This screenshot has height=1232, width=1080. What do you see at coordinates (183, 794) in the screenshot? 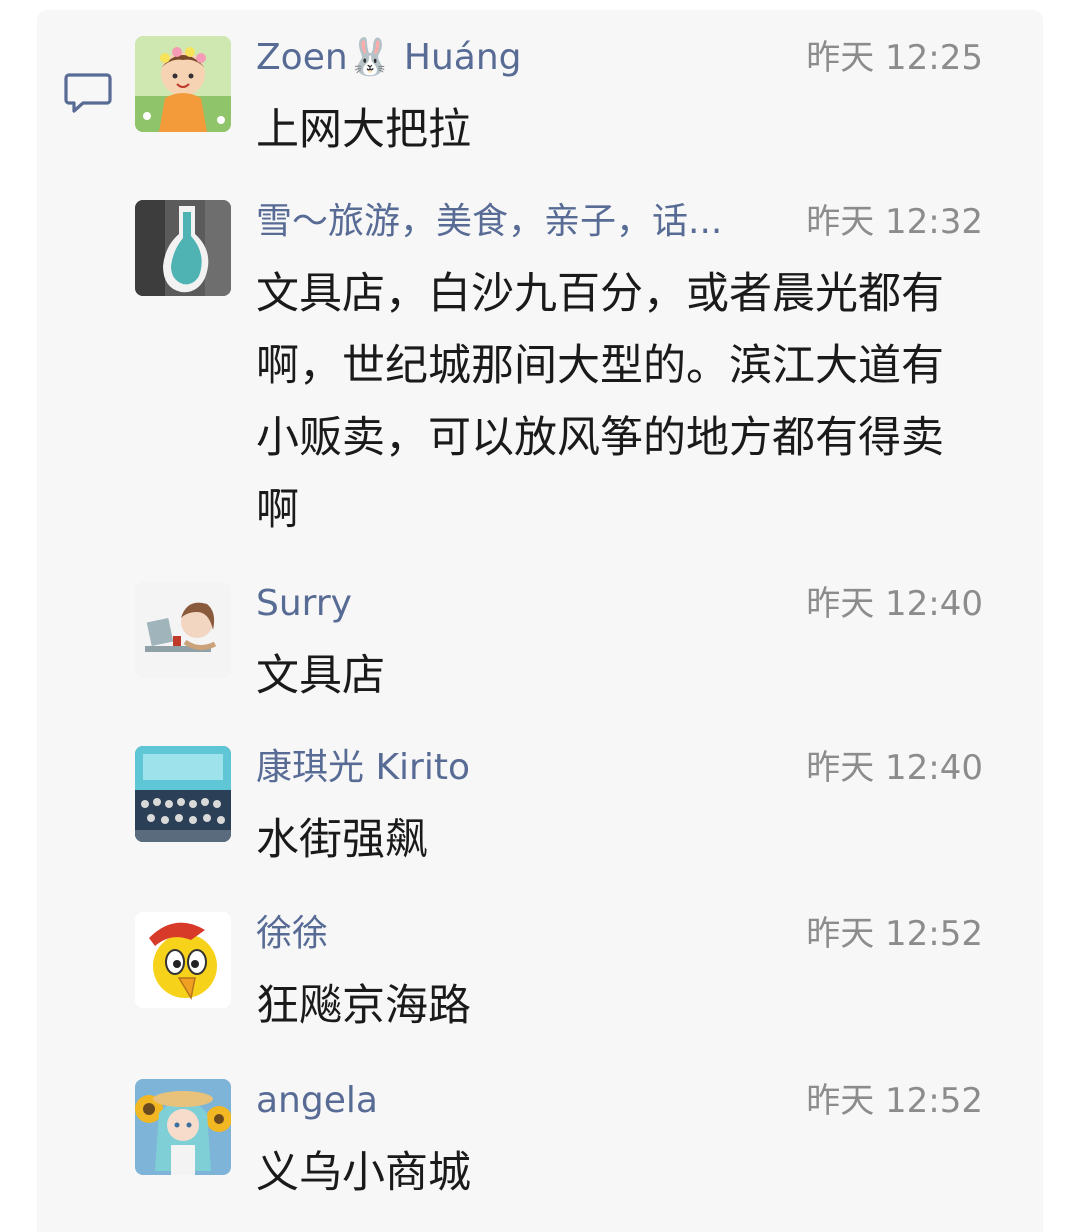
I see `group-photo-avatar` at bounding box center [183, 794].